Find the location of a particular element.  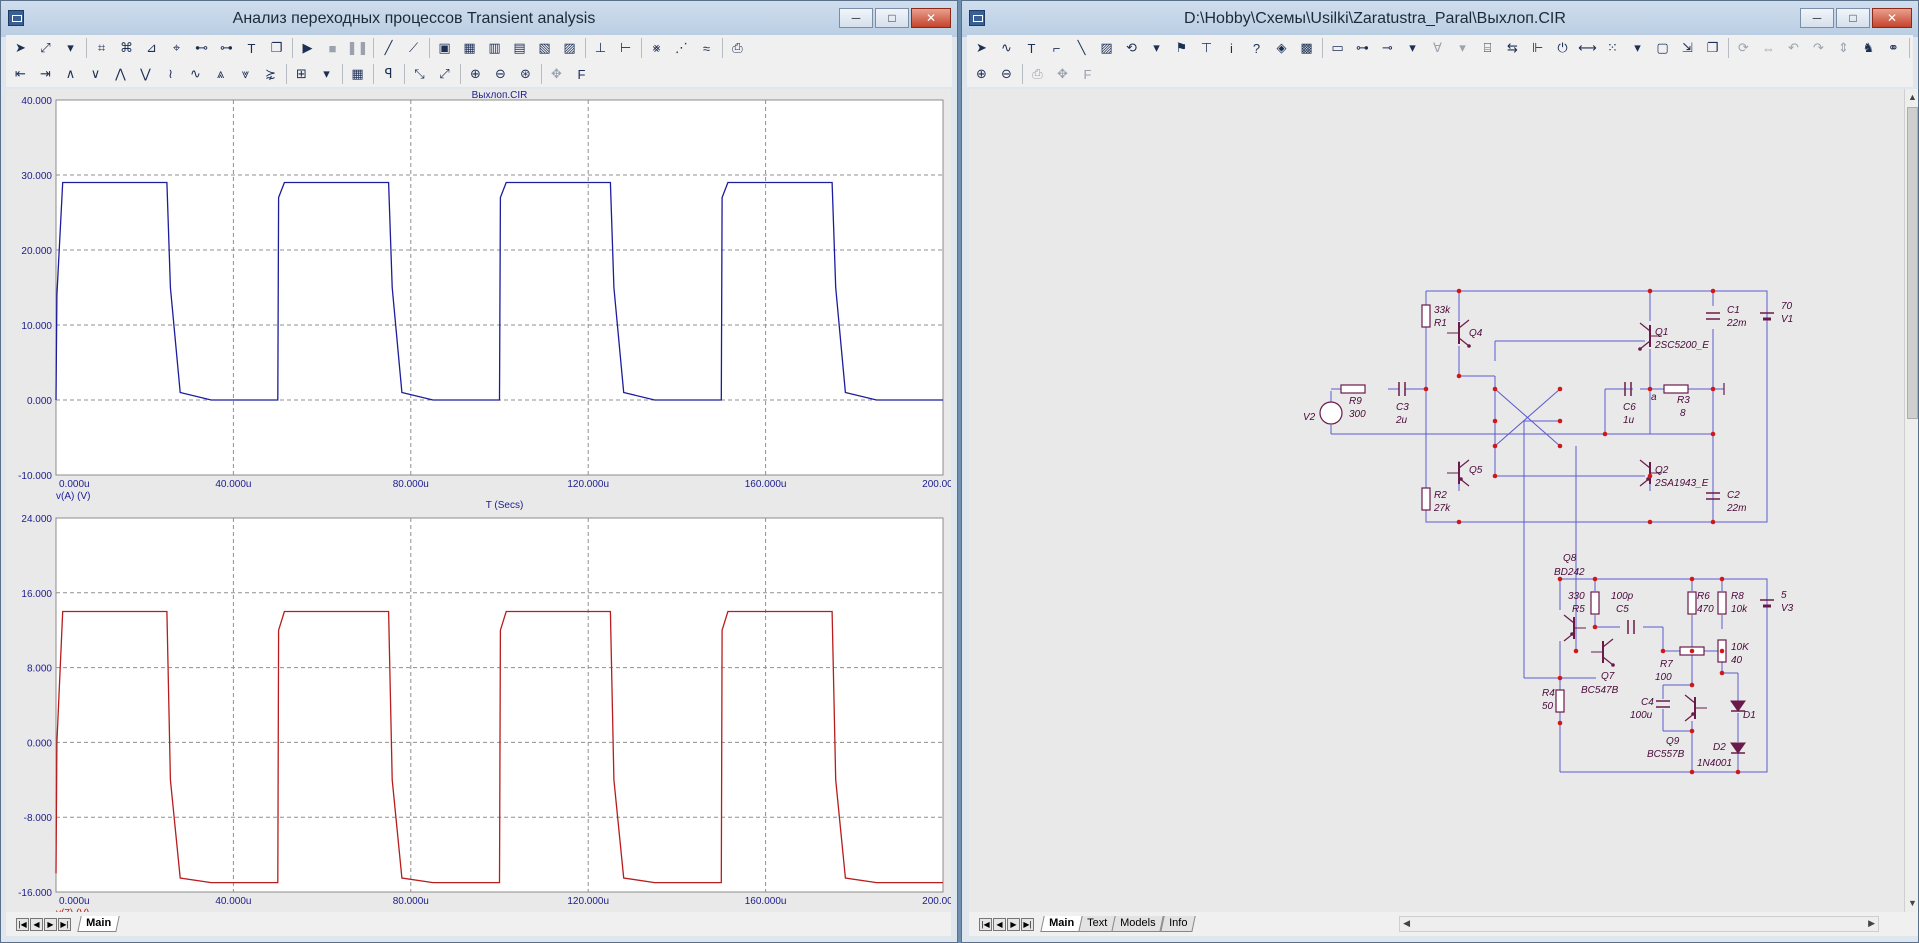

scale-x-icon: ⤡ is located at coordinates (419, 74).